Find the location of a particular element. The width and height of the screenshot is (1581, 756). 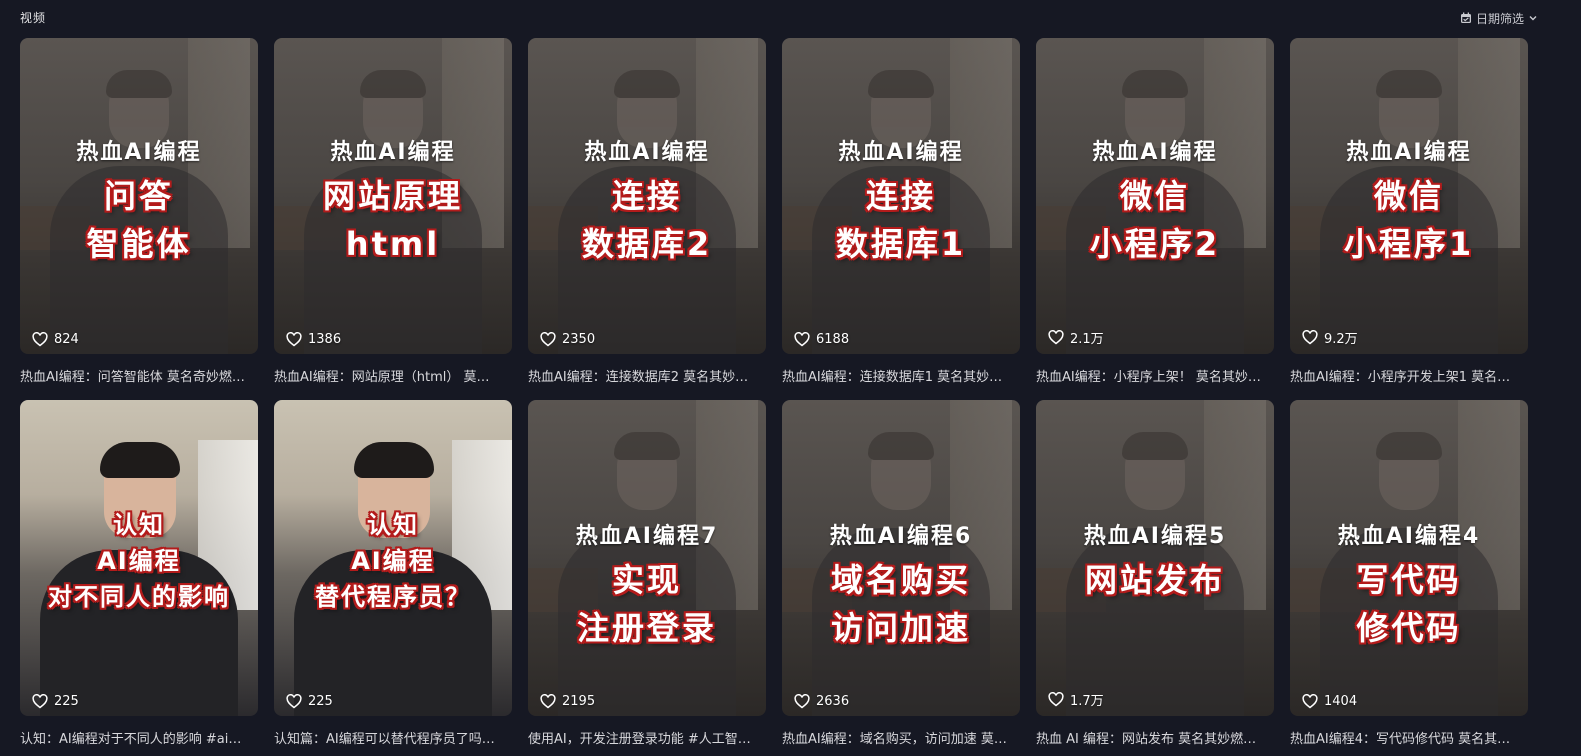

section-title: 视频 is located at coordinates (33, 18).